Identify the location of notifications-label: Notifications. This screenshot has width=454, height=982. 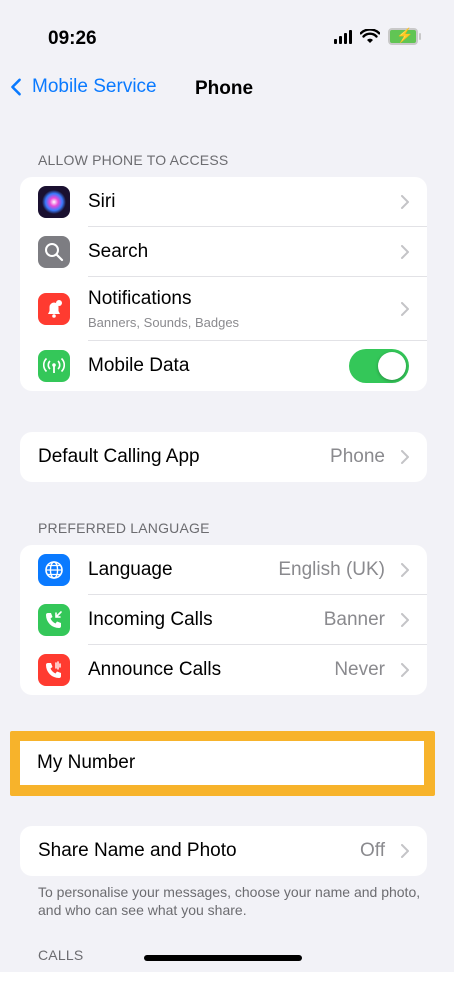
(140, 298).